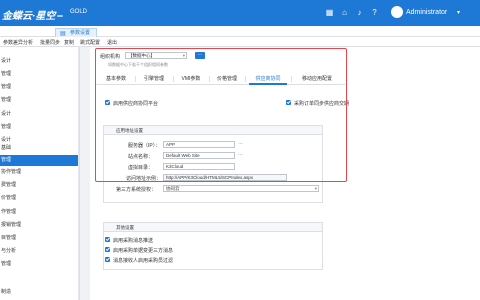 This screenshot has width=480, height=300. What do you see at coordinates (199, 144) in the screenshot?
I see `server-field: APP` at bounding box center [199, 144].